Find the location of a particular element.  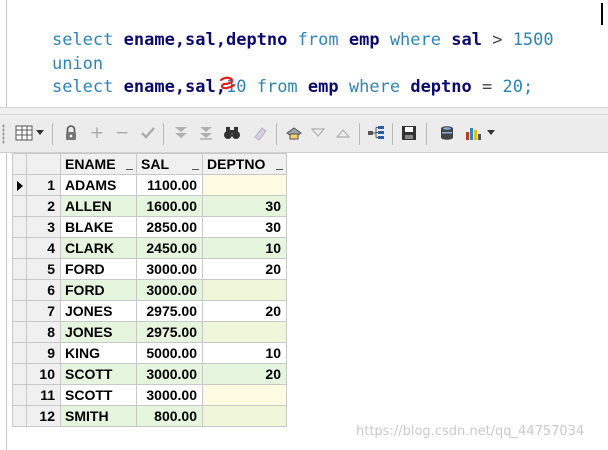

toolbar-grip is located at coordinates (3, 134).